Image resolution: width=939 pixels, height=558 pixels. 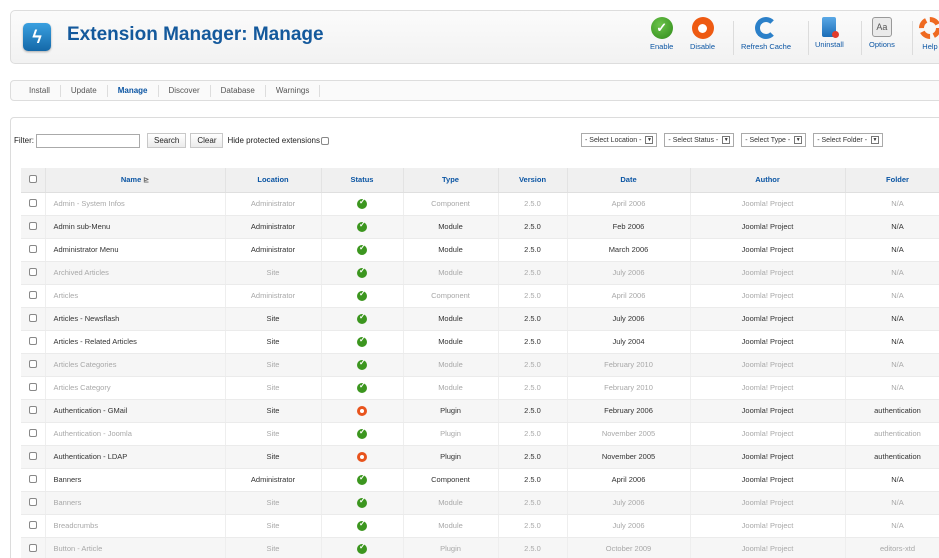 What do you see at coordinates (629, 503) in the screenshot?
I see `cell-date: July 2006` at bounding box center [629, 503].